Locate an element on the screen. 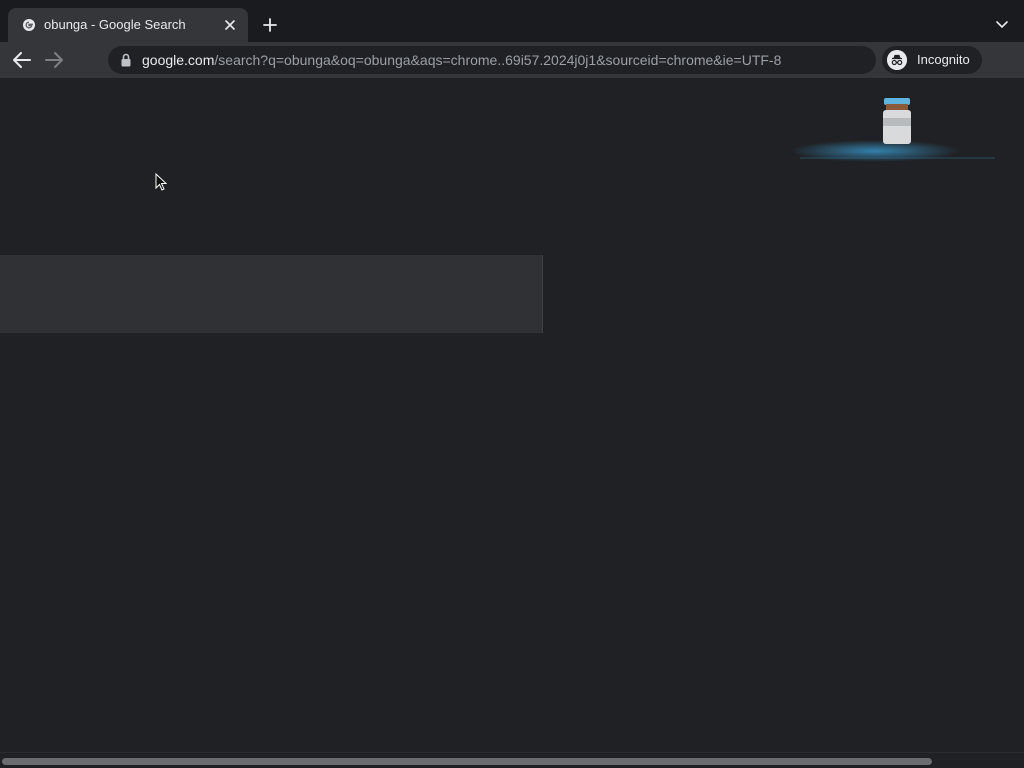  arrow-left-icon is located at coordinates (22, 60).